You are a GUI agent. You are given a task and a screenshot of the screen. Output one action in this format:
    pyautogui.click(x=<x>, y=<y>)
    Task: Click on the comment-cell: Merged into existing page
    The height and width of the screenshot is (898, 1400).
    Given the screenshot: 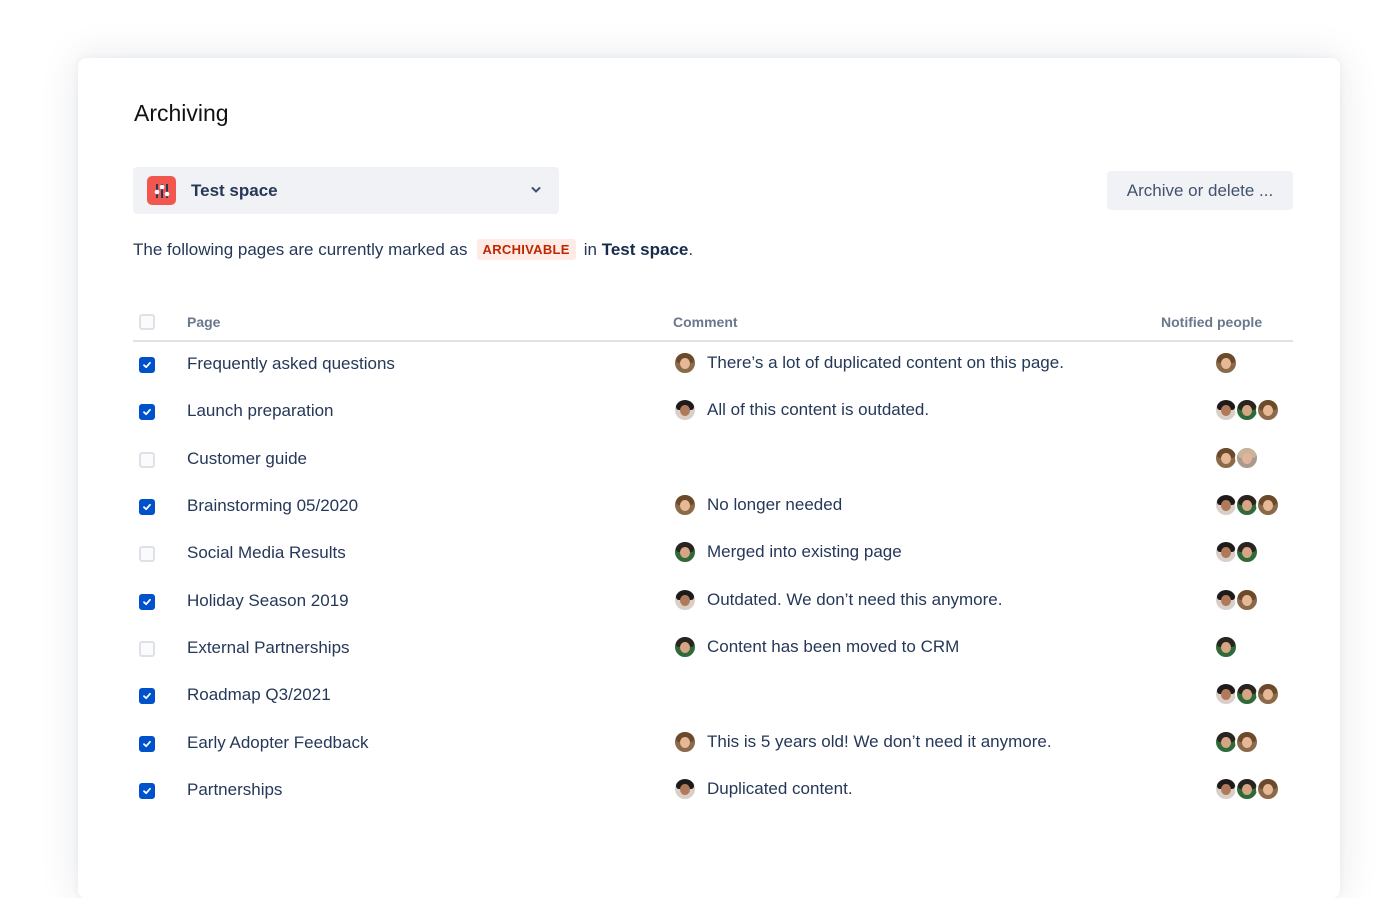 What is the action you would take?
    pyautogui.click(x=787, y=552)
    